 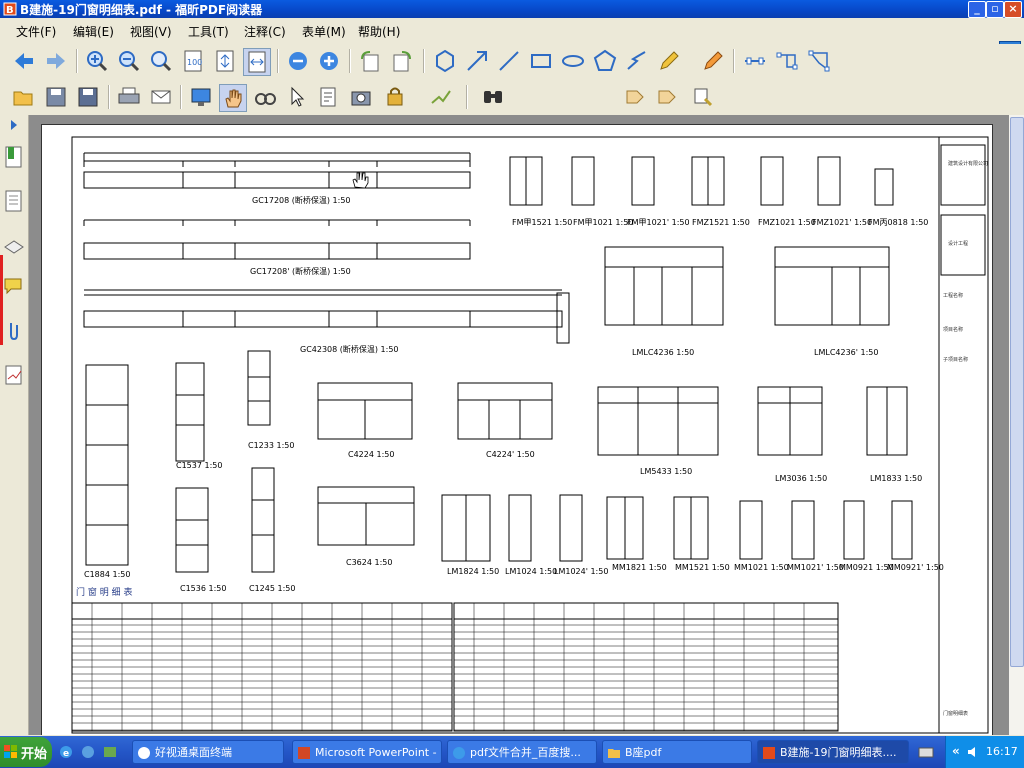 I want to click on freehand-tool-button, so click(x=637, y=61).